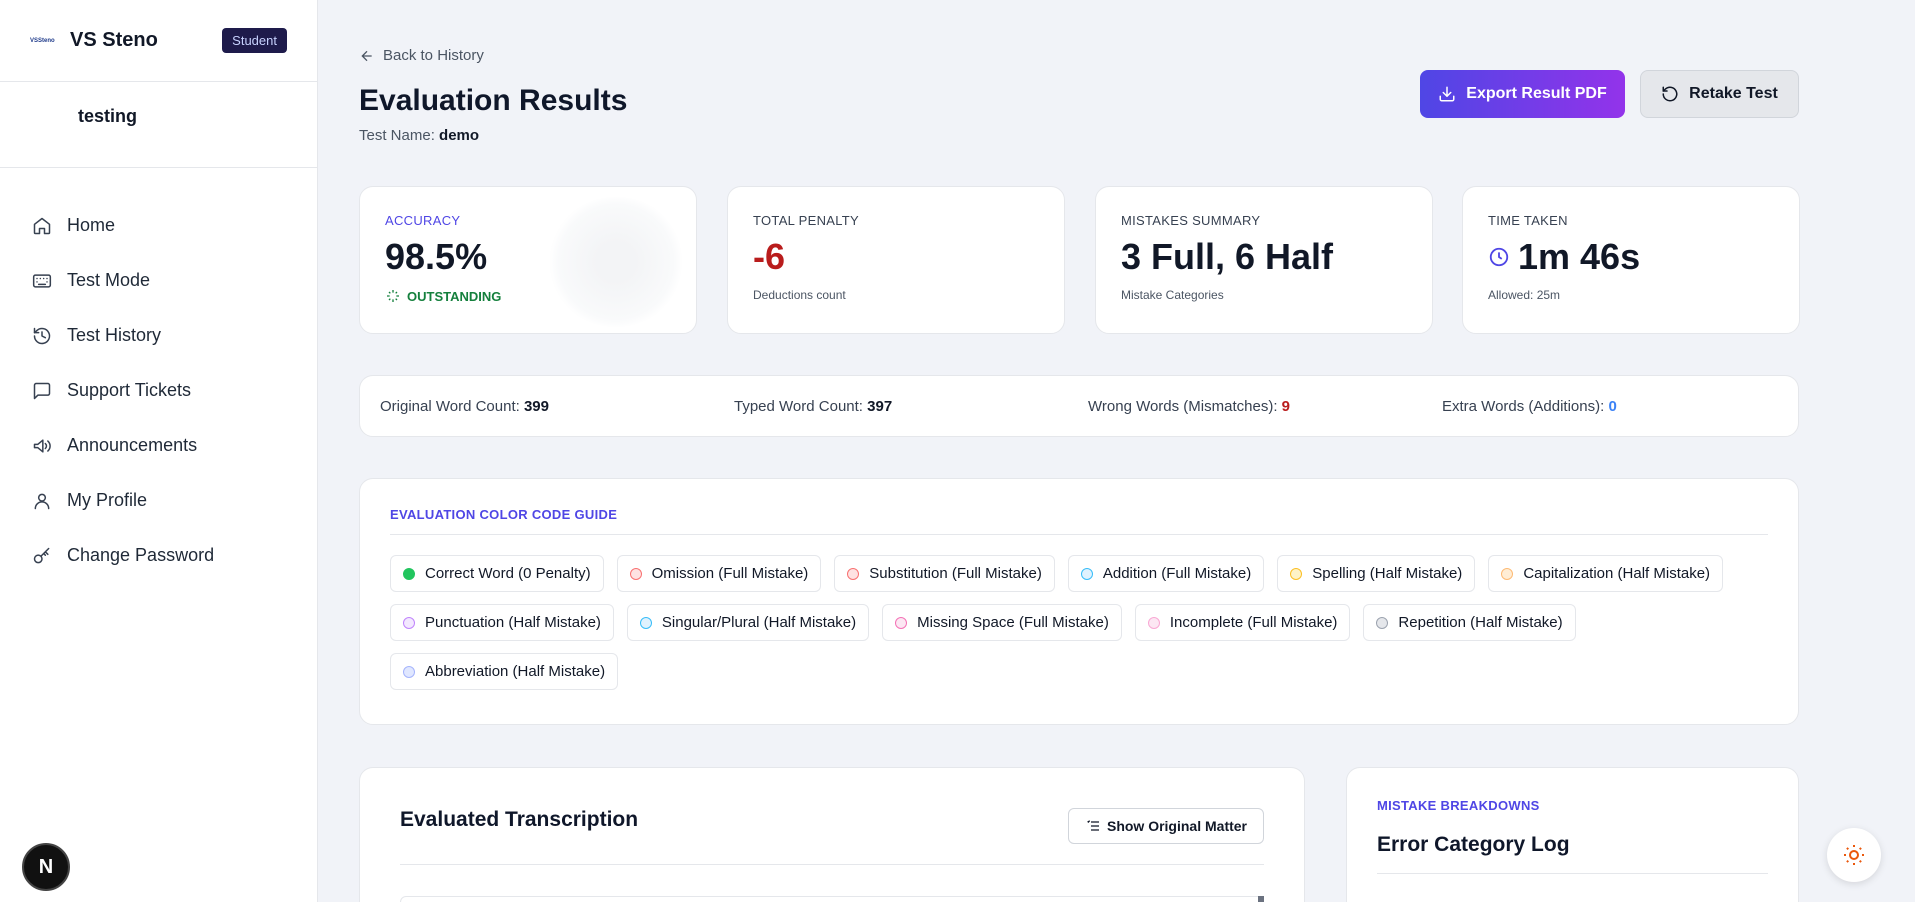 The height and width of the screenshot is (902, 1915). Describe the element at coordinates (955, 573) in the screenshot. I see `guide-chip-label: Substitution (Full Mistake)` at that location.